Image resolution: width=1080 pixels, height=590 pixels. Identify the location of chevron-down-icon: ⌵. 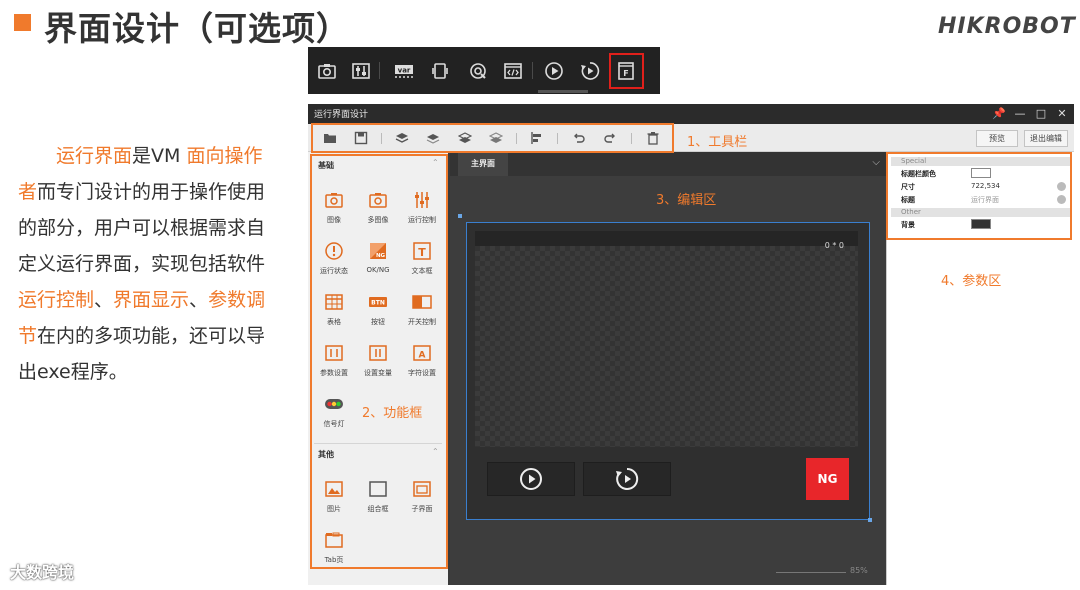
(876, 162).